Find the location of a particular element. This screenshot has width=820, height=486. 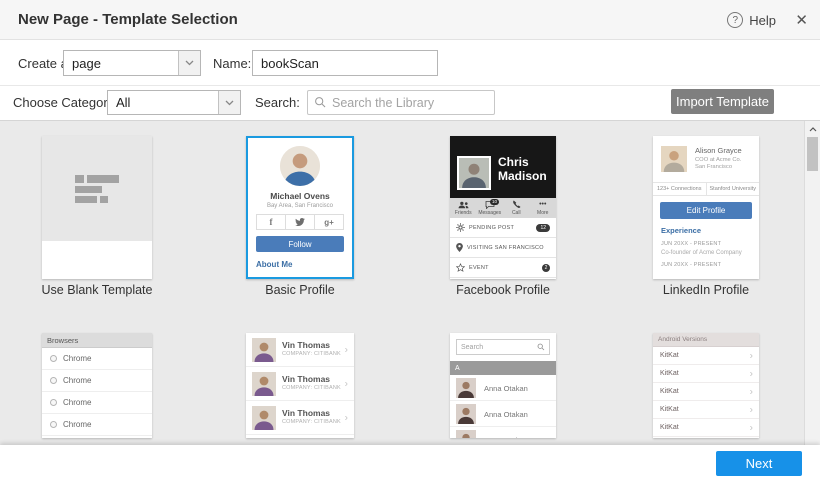

template-label-linkedin-profile: LinkedIn Profile is located at coordinates (706, 290).